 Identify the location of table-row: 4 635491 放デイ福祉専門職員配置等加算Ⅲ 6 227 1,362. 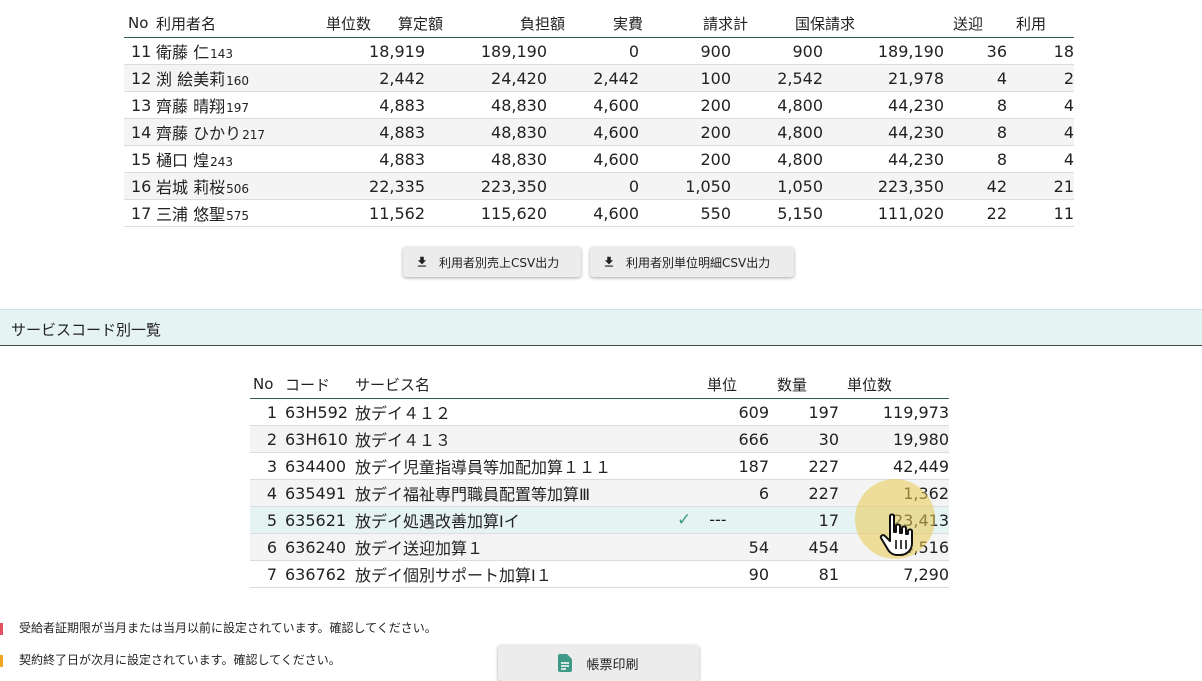
(599, 493).